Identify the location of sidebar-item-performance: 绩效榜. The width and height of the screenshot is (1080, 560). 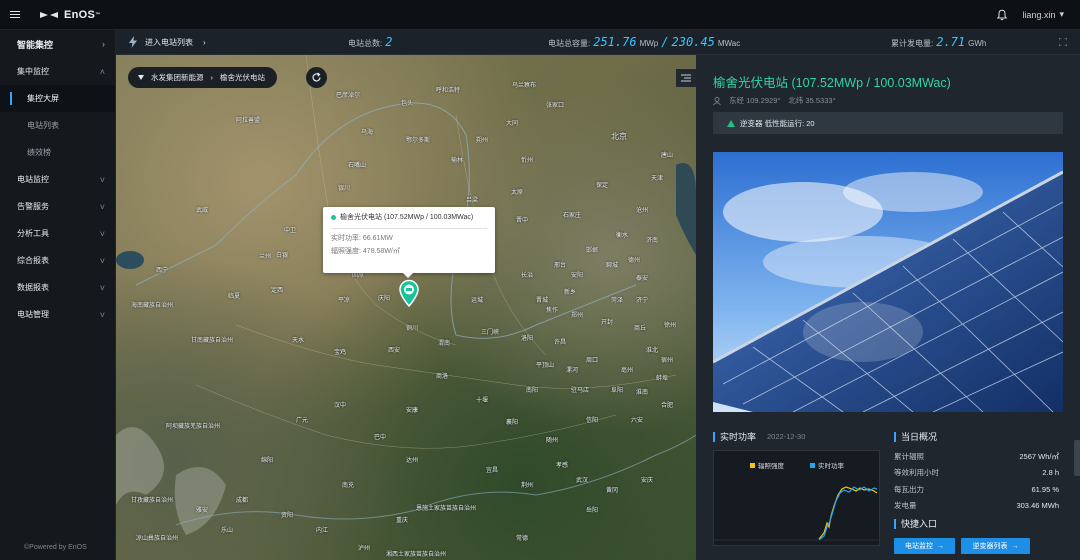
(57, 152).